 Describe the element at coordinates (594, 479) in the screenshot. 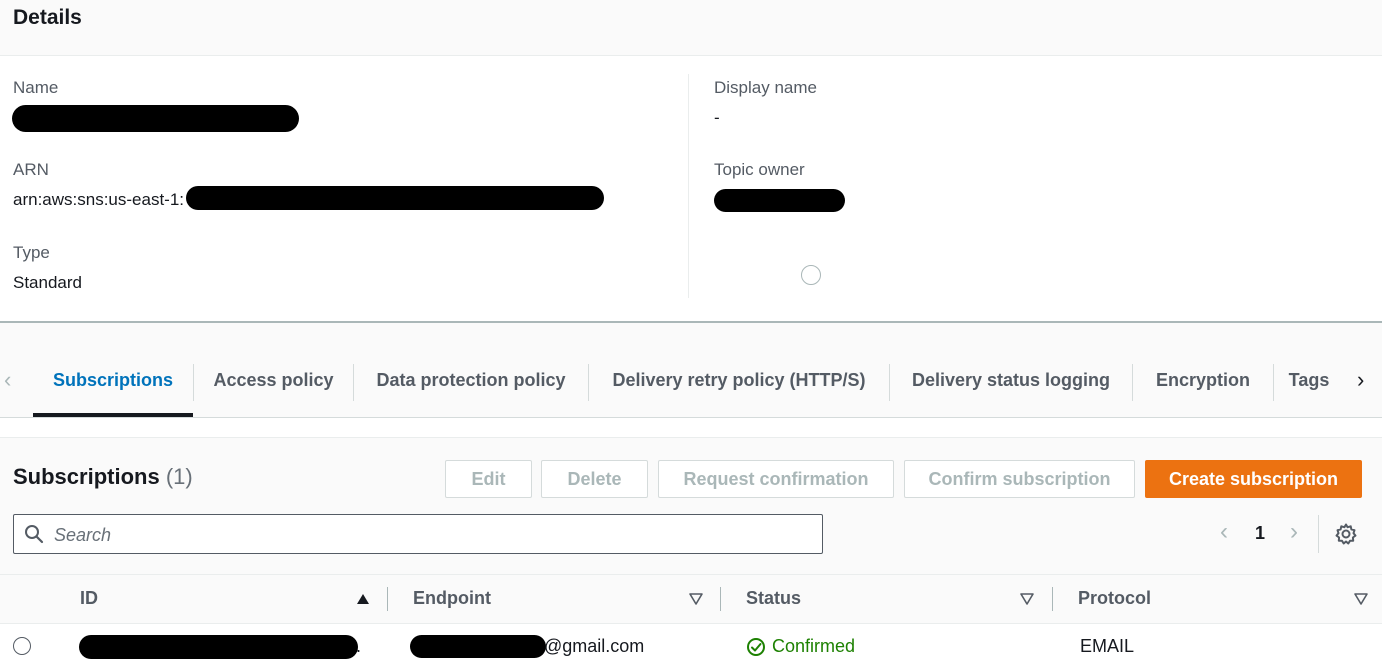

I see `delete-button: Delete` at that location.